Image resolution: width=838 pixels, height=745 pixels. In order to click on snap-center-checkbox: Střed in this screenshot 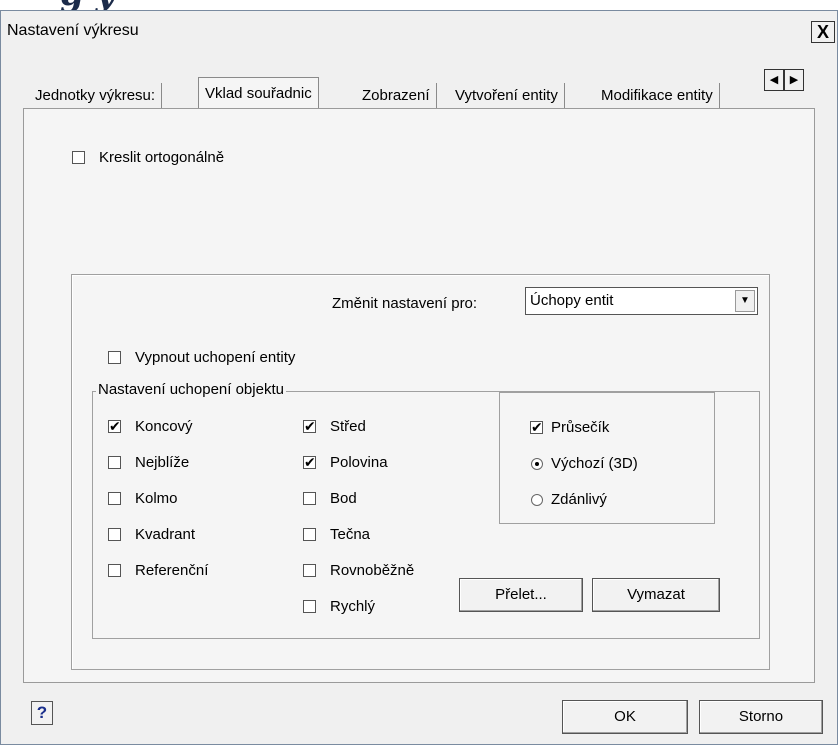, I will do `click(334, 426)`.